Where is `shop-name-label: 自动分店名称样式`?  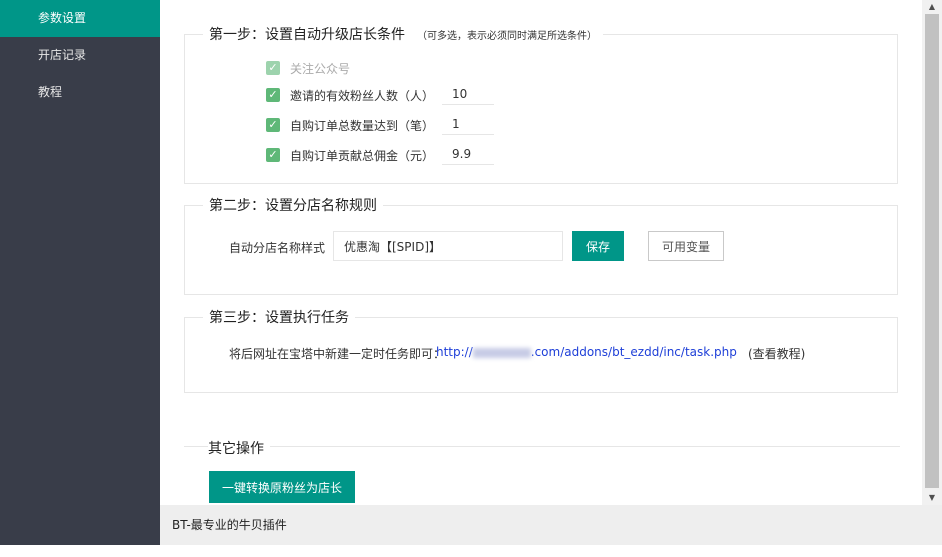
shop-name-label: 自动分店名称样式 is located at coordinates (277, 248).